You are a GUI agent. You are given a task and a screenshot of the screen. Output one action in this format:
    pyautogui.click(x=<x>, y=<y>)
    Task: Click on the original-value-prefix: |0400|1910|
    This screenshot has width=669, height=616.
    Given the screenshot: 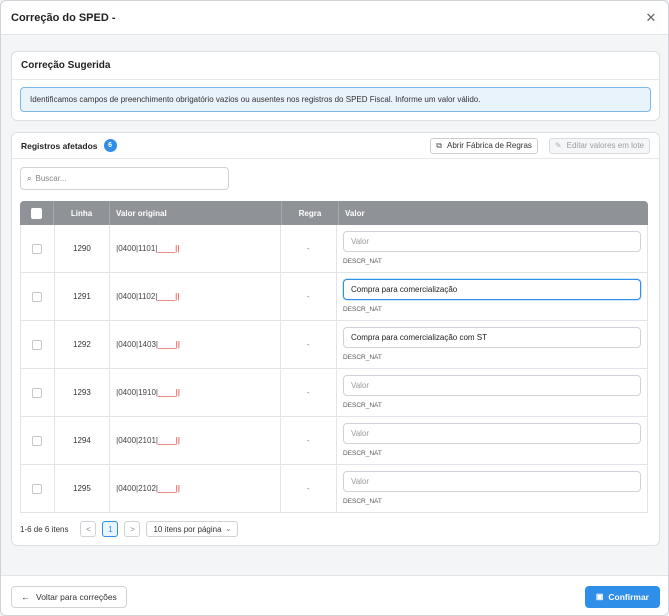 What is the action you would take?
    pyautogui.click(x=137, y=392)
    